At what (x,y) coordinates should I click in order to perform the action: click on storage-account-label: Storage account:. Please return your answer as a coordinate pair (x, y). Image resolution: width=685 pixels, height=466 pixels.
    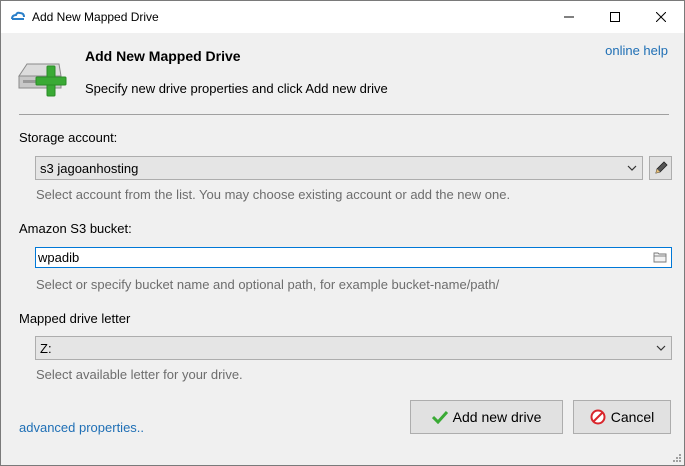
    Looking at the image, I should click on (68, 137).